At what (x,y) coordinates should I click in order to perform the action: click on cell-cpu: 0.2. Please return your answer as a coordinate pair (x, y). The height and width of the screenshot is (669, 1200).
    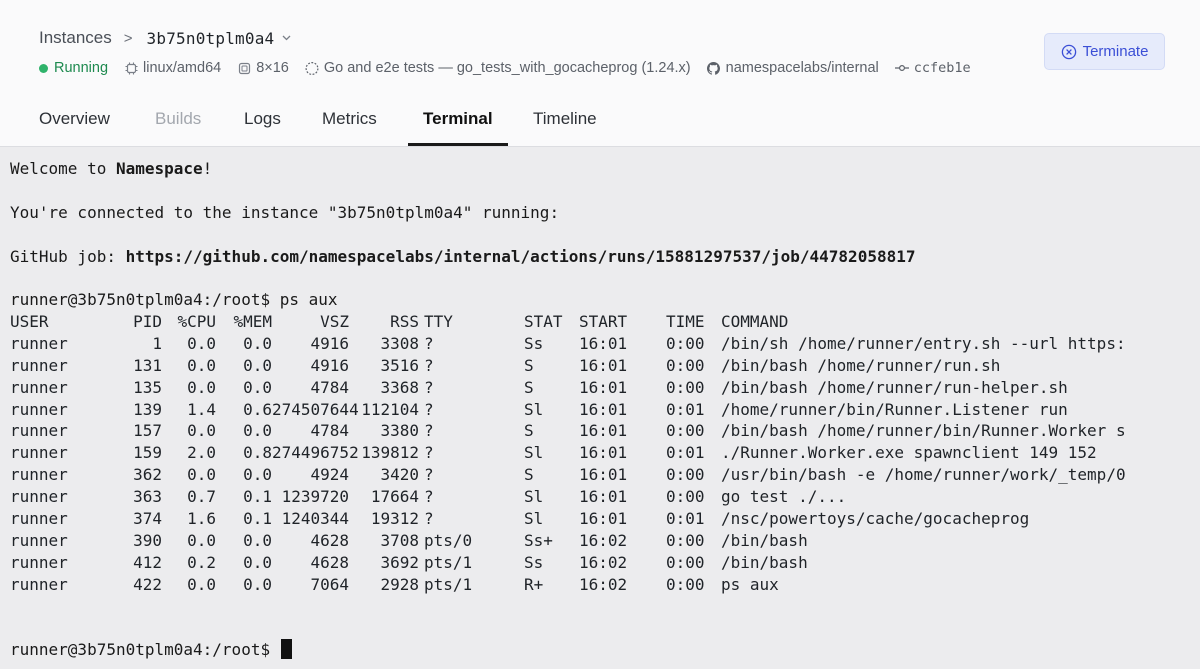
    Looking at the image, I should click on (201, 562).